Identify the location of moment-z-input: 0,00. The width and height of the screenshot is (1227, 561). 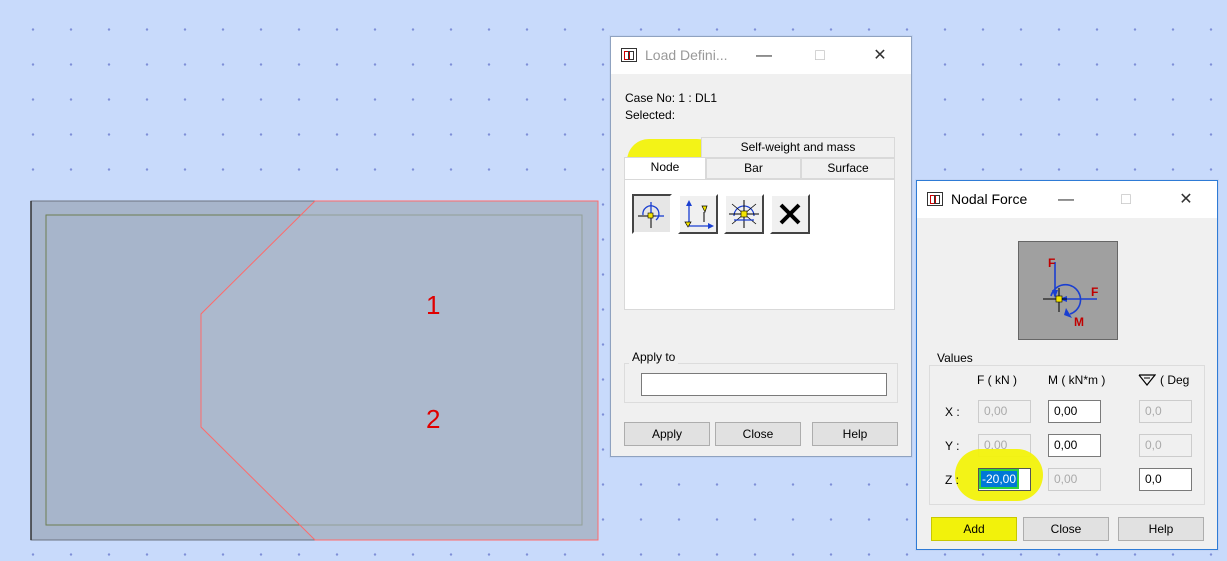
(1074, 479).